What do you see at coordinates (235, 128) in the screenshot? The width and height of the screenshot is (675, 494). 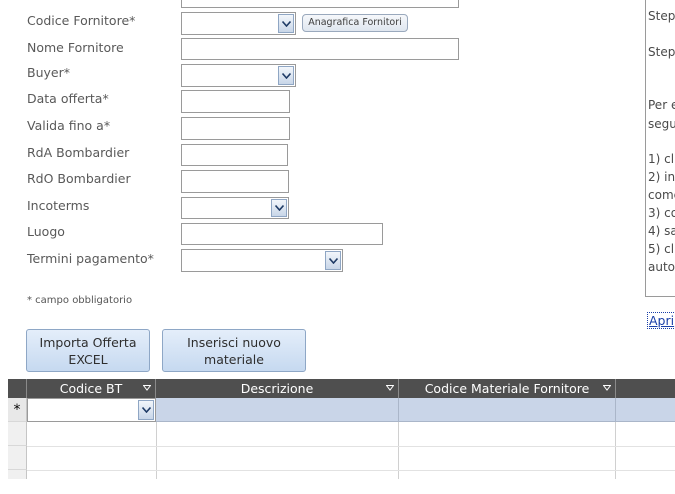 I see `valida-fino-a-field` at bounding box center [235, 128].